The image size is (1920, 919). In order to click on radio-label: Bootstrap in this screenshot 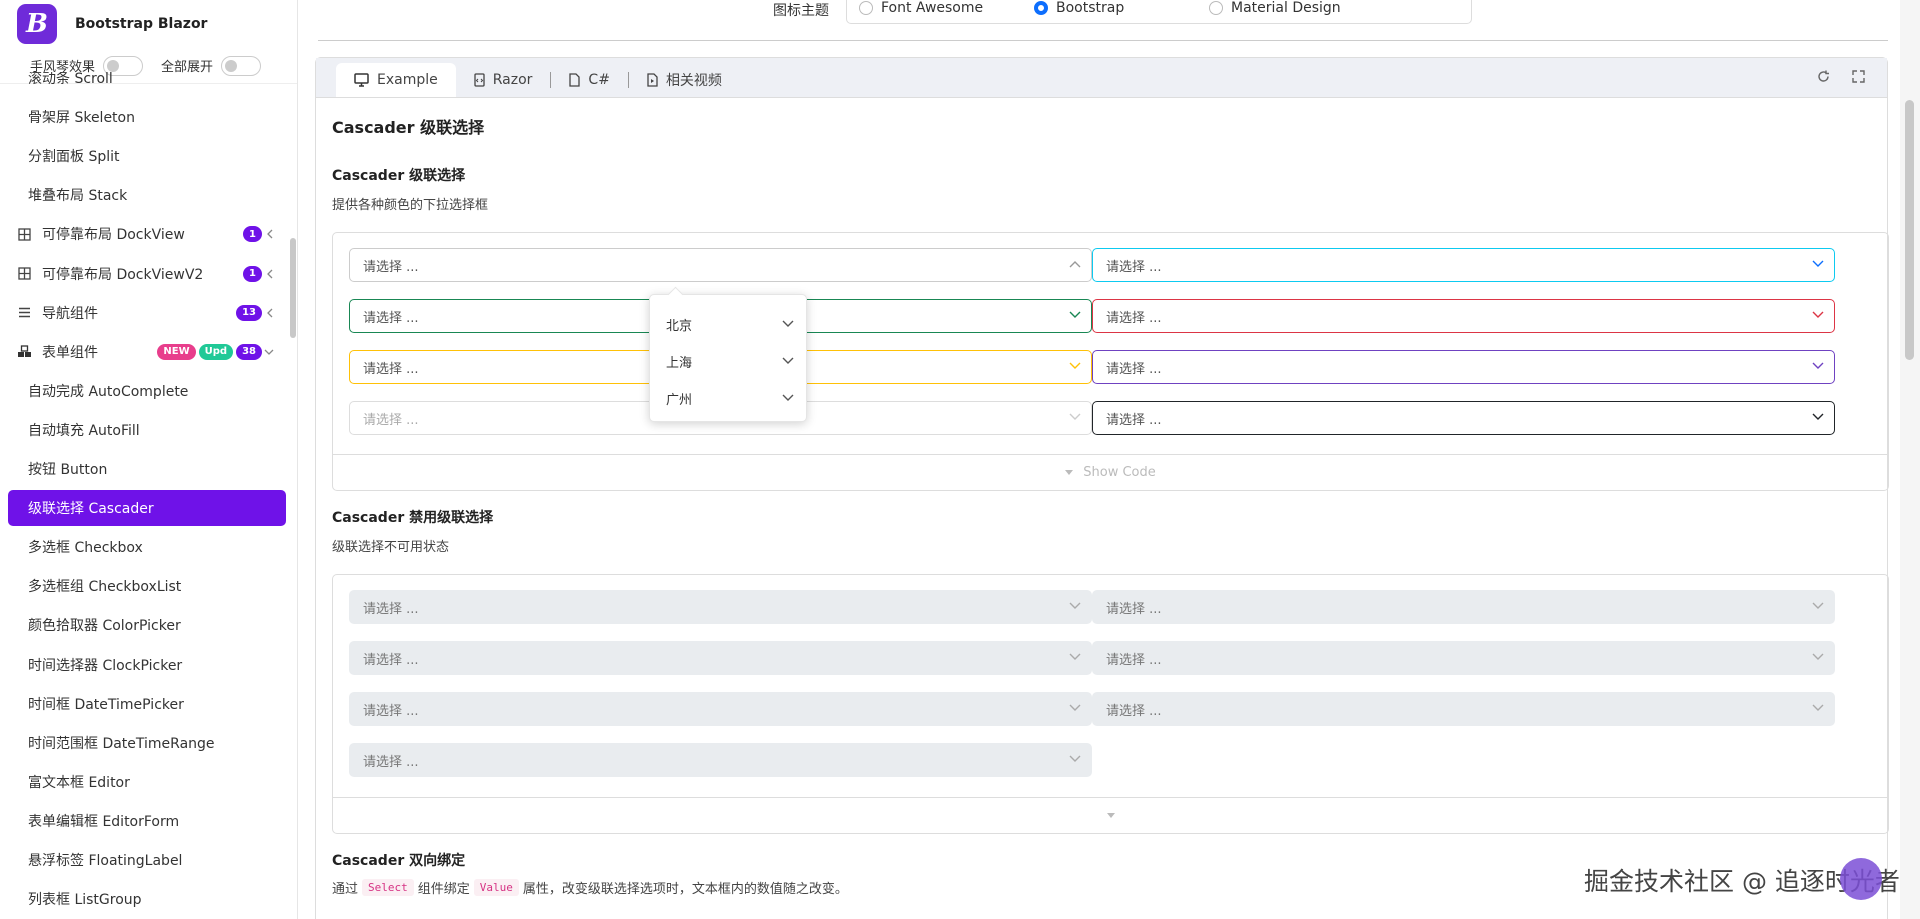, I will do `click(1090, 8)`.